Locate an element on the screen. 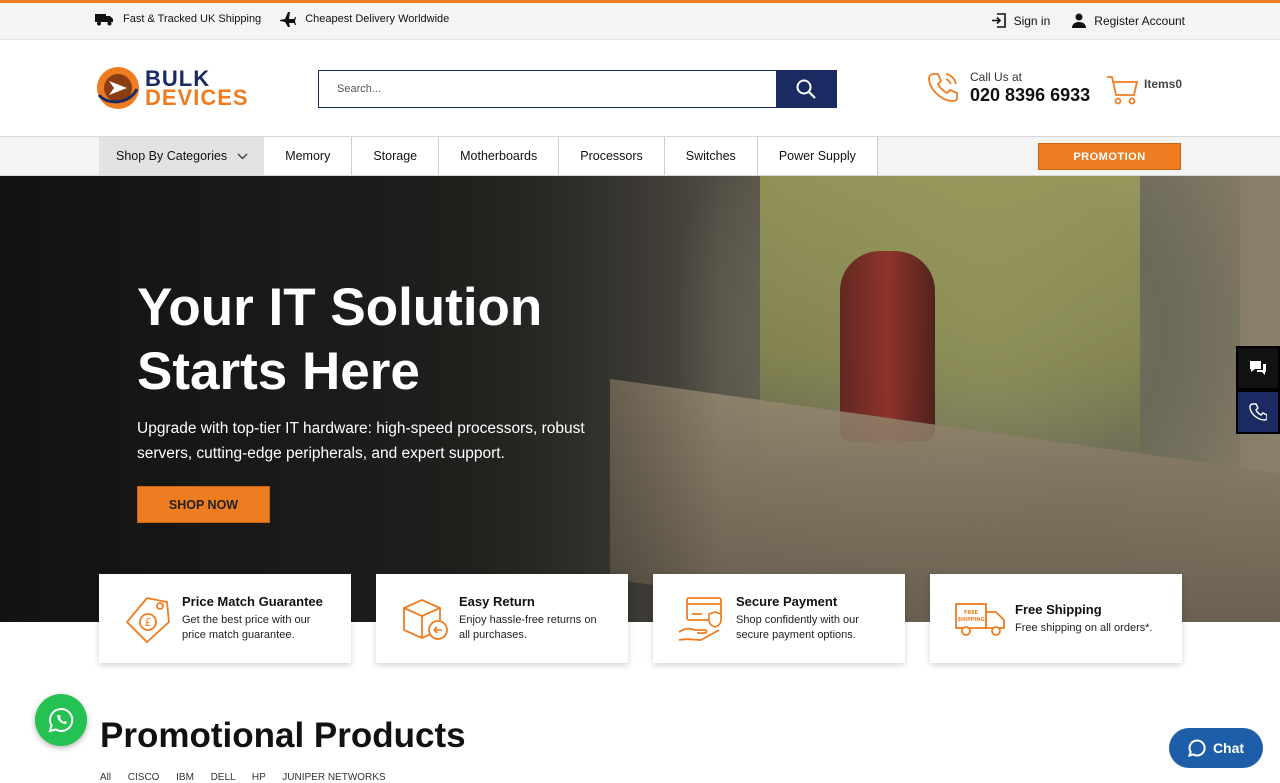 This screenshot has height=783, width=1280. svg-text: FREE is located at coordinates (971, 613).